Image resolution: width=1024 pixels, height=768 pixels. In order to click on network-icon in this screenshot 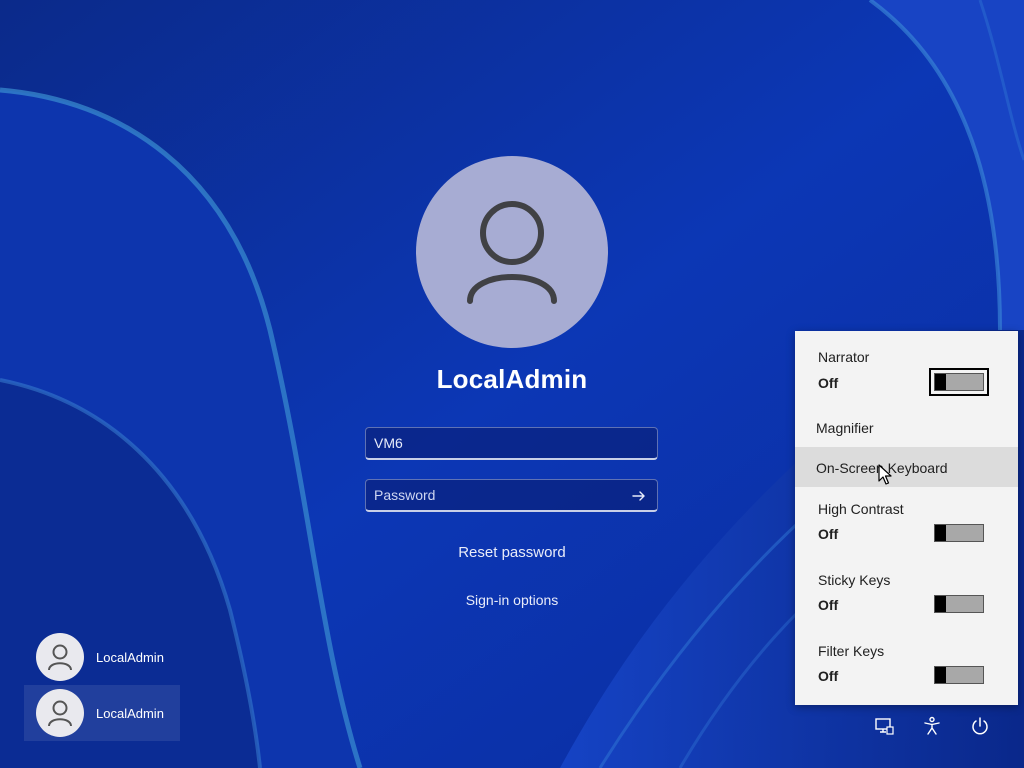, I will do `click(884, 726)`.